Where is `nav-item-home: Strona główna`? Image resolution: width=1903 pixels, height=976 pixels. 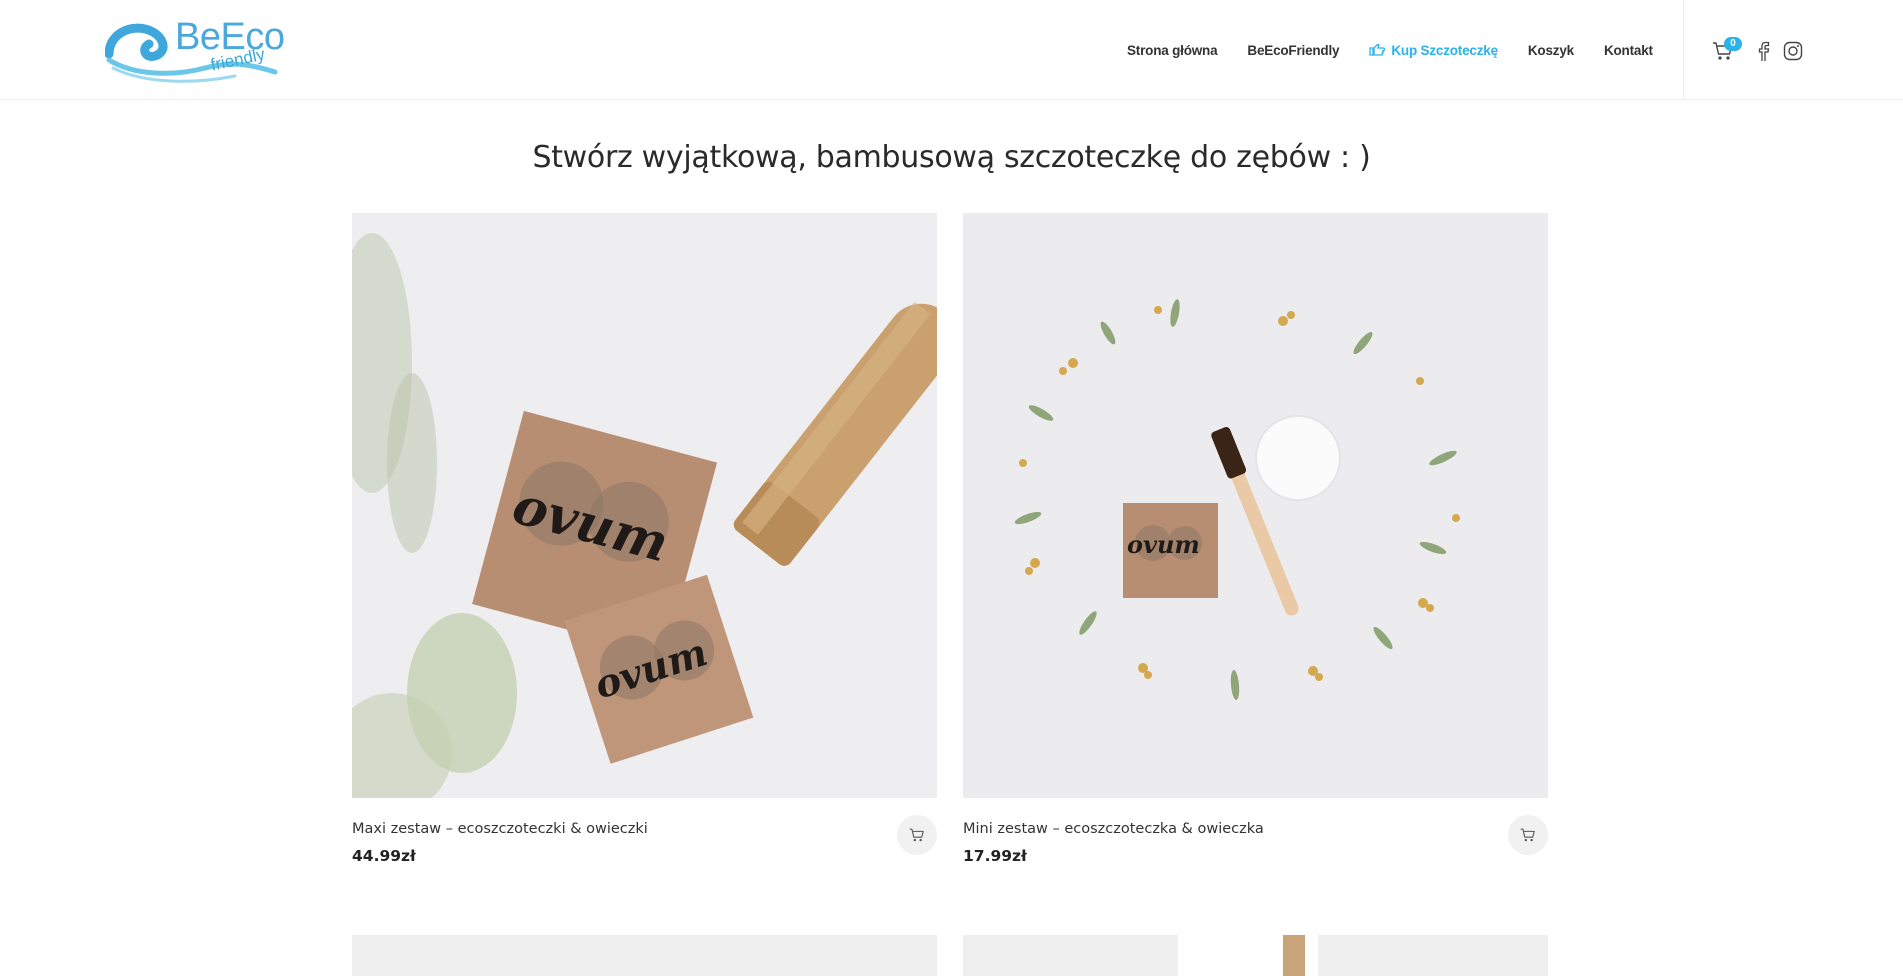
nav-item-home: Strona główna is located at coordinates (1172, 50).